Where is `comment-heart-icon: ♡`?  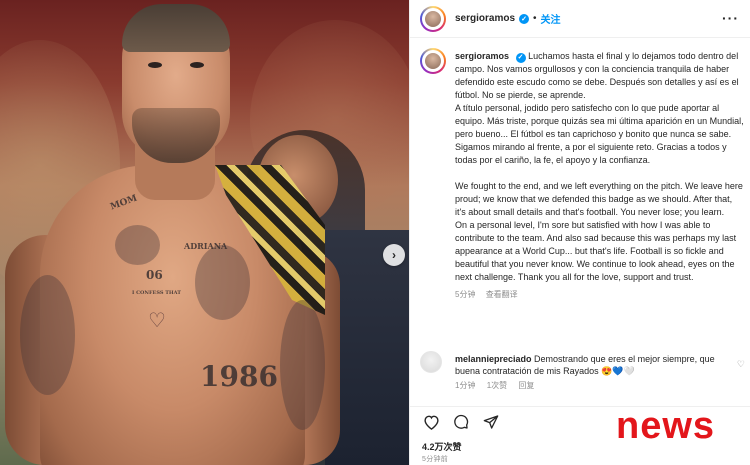 comment-heart-icon: ♡ is located at coordinates (741, 364).